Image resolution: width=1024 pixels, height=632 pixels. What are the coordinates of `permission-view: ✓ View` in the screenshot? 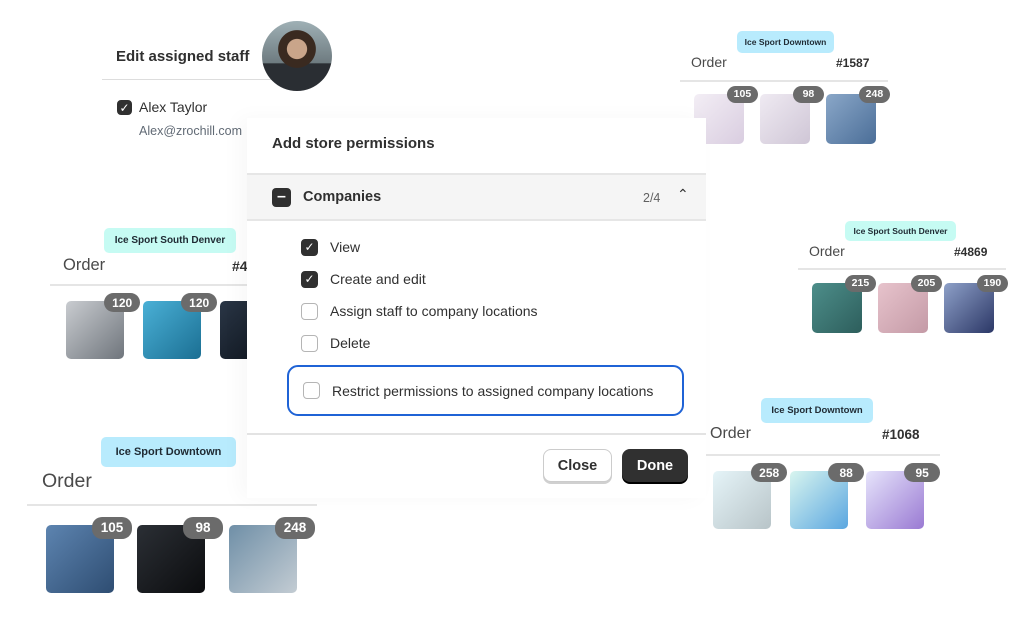 It's located at (330, 247).